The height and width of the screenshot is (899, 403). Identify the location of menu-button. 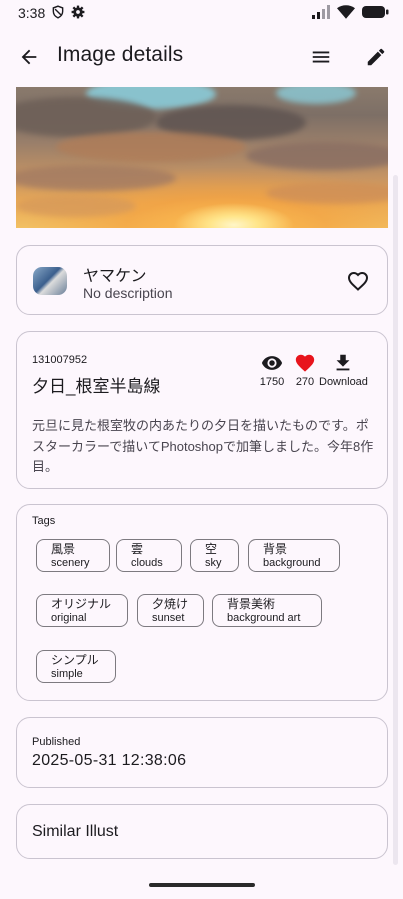
(321, 57).